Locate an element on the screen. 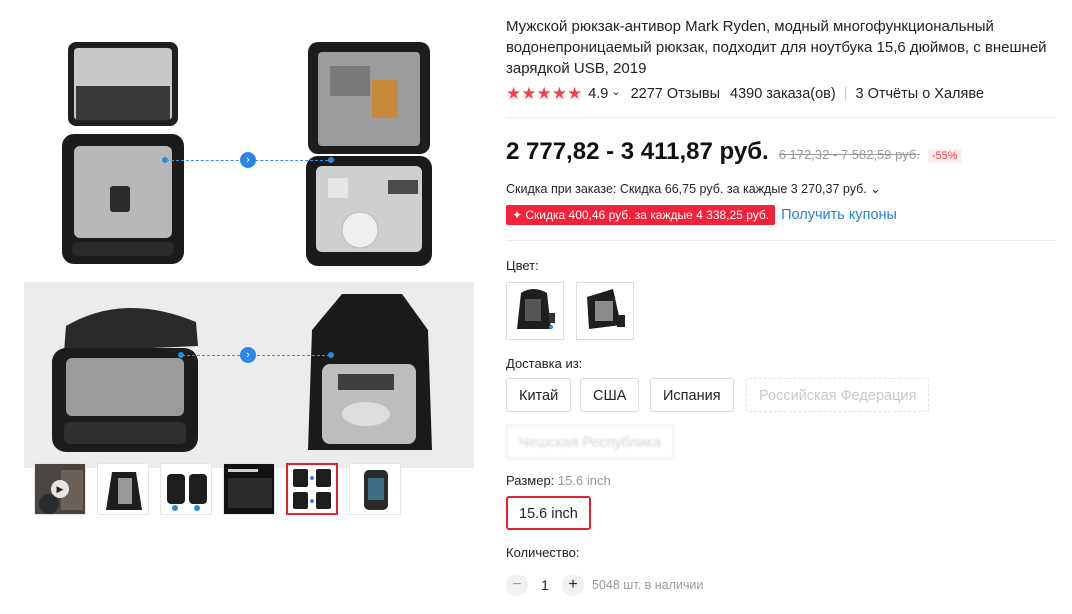  increase-quantity-button: + is located at coordinates (573, 585).